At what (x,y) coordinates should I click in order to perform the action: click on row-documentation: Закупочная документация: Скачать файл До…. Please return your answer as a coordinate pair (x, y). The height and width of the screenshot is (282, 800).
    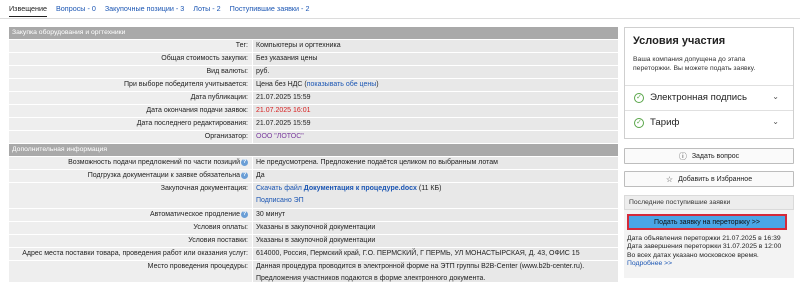
    Looking at the image, I should click on (313, 195).